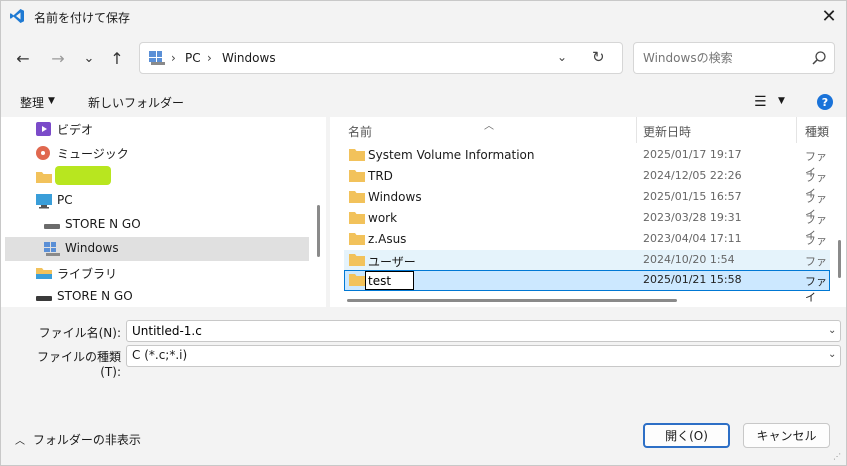  Describe the element at coordinates (667, 131) in the screenshot. I see `column-header-date: 更新日時` at that location.